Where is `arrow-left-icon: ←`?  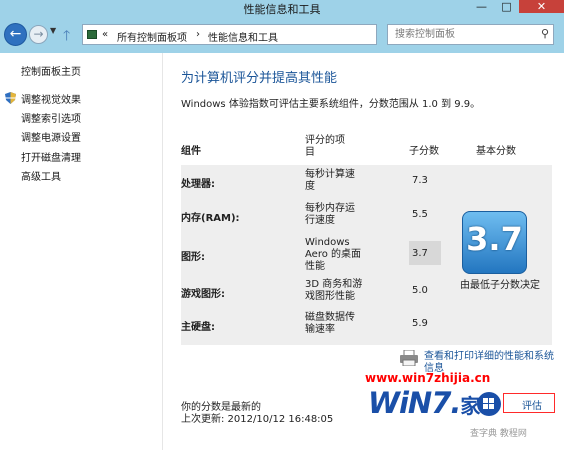
arrow-left-icon: ← is located at coordinates (15, 34).